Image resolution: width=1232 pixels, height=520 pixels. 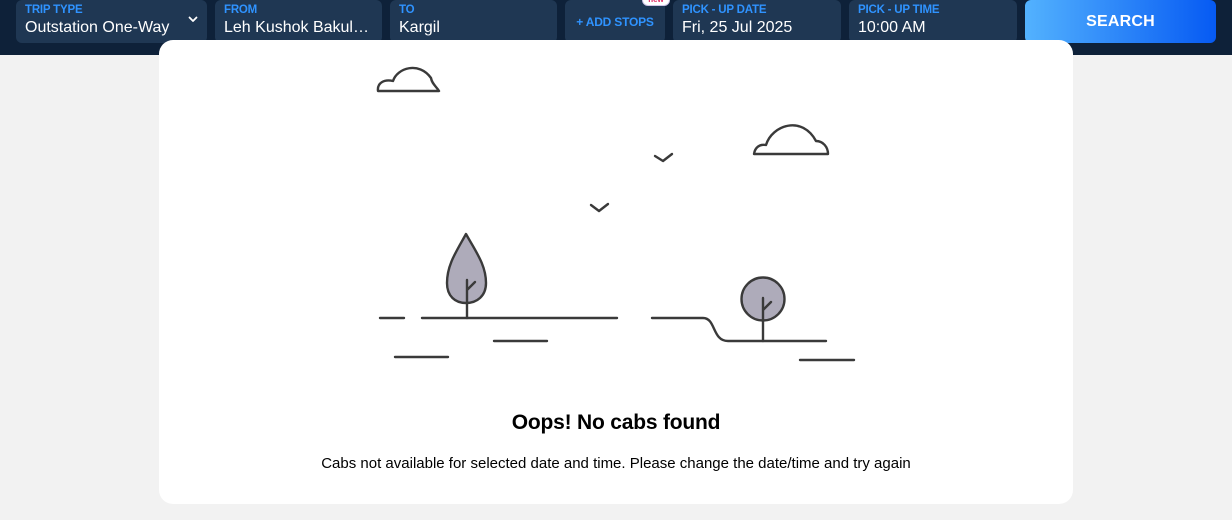 What do you see at coordinates (616, 422) in the screenshot?
I see `empty-state-title: Oops! No cabs found` at bounding box center [616, 422].